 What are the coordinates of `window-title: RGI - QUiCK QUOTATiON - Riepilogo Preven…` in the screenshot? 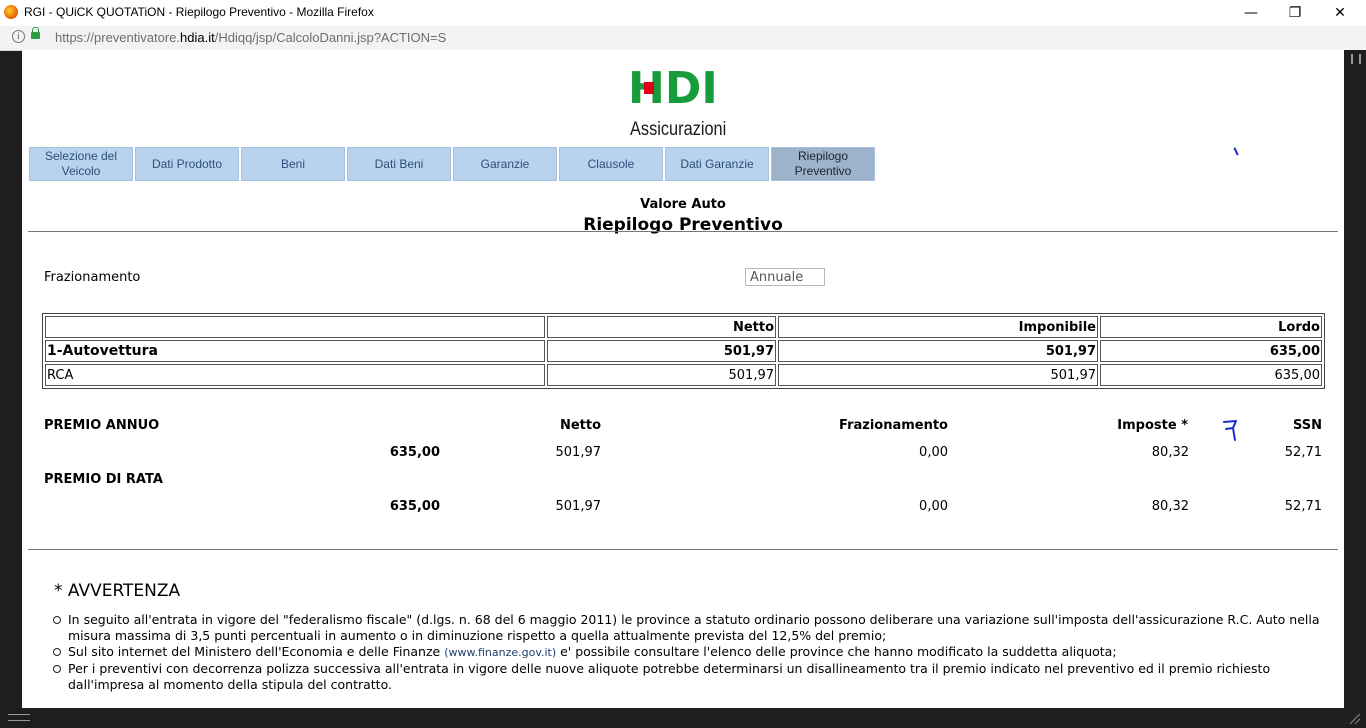 It's located at (199, 12).